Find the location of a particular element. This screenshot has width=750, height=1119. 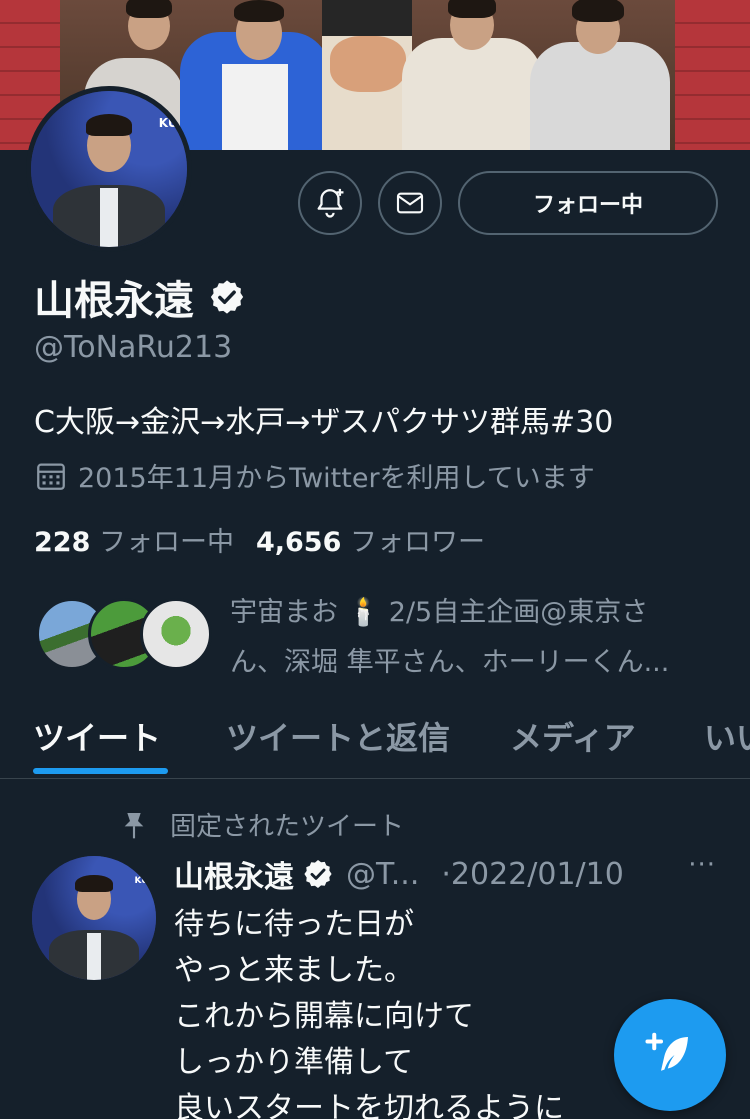

avatar-hair is located at coordinates (109, 125).